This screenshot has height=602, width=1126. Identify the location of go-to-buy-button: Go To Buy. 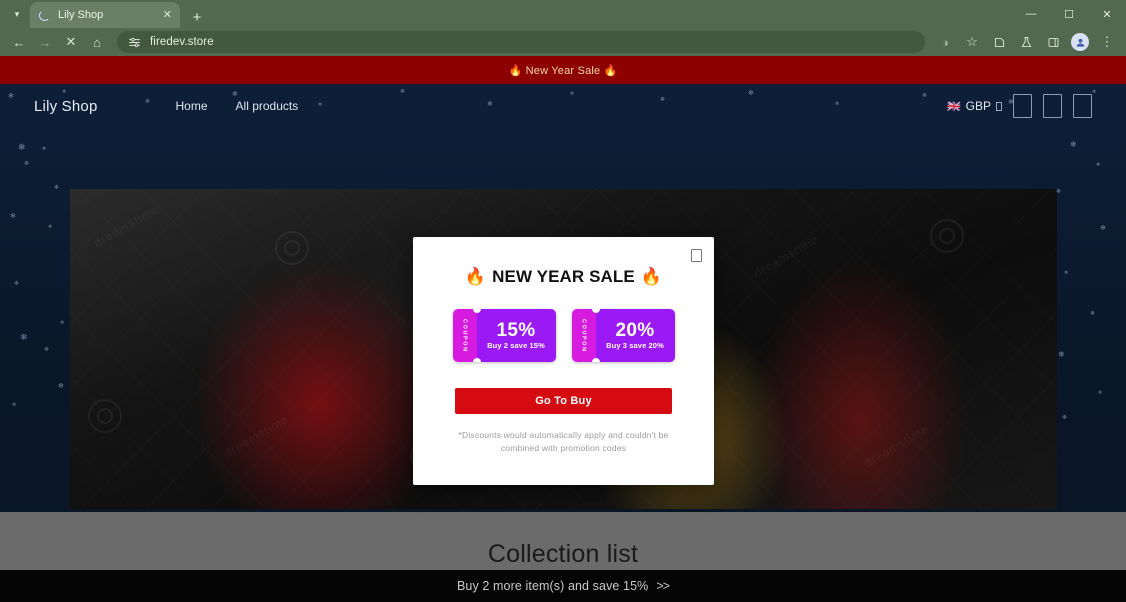
(563, 401).